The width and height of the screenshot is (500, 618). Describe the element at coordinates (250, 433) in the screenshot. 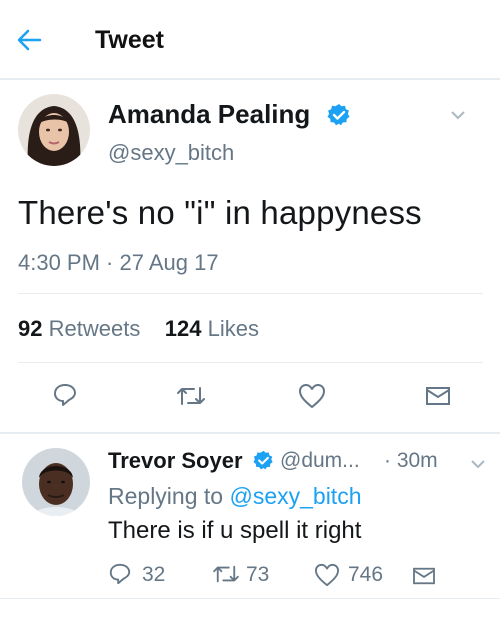

I see `section-divider` at that location.